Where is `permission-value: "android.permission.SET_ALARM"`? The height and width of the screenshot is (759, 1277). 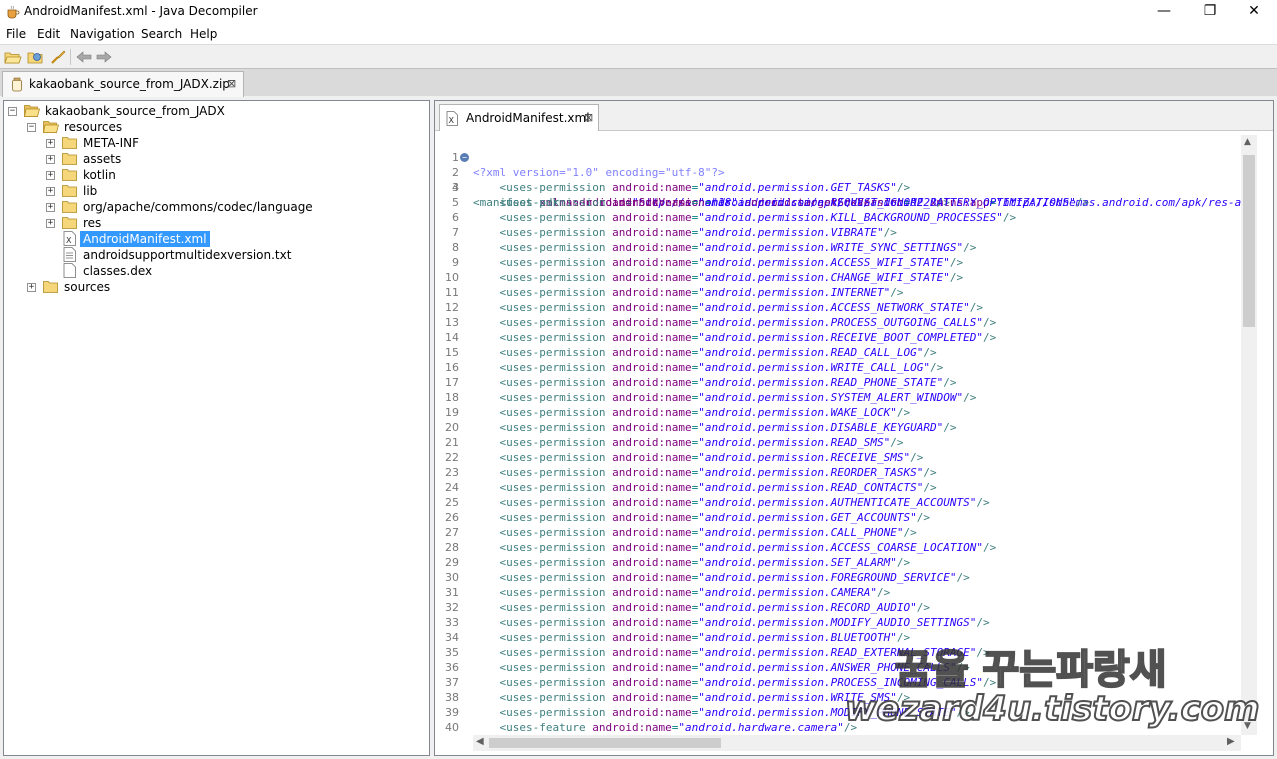 permission-value: "android.permission.SET_ALARM" is located at coordinates (797, 562).